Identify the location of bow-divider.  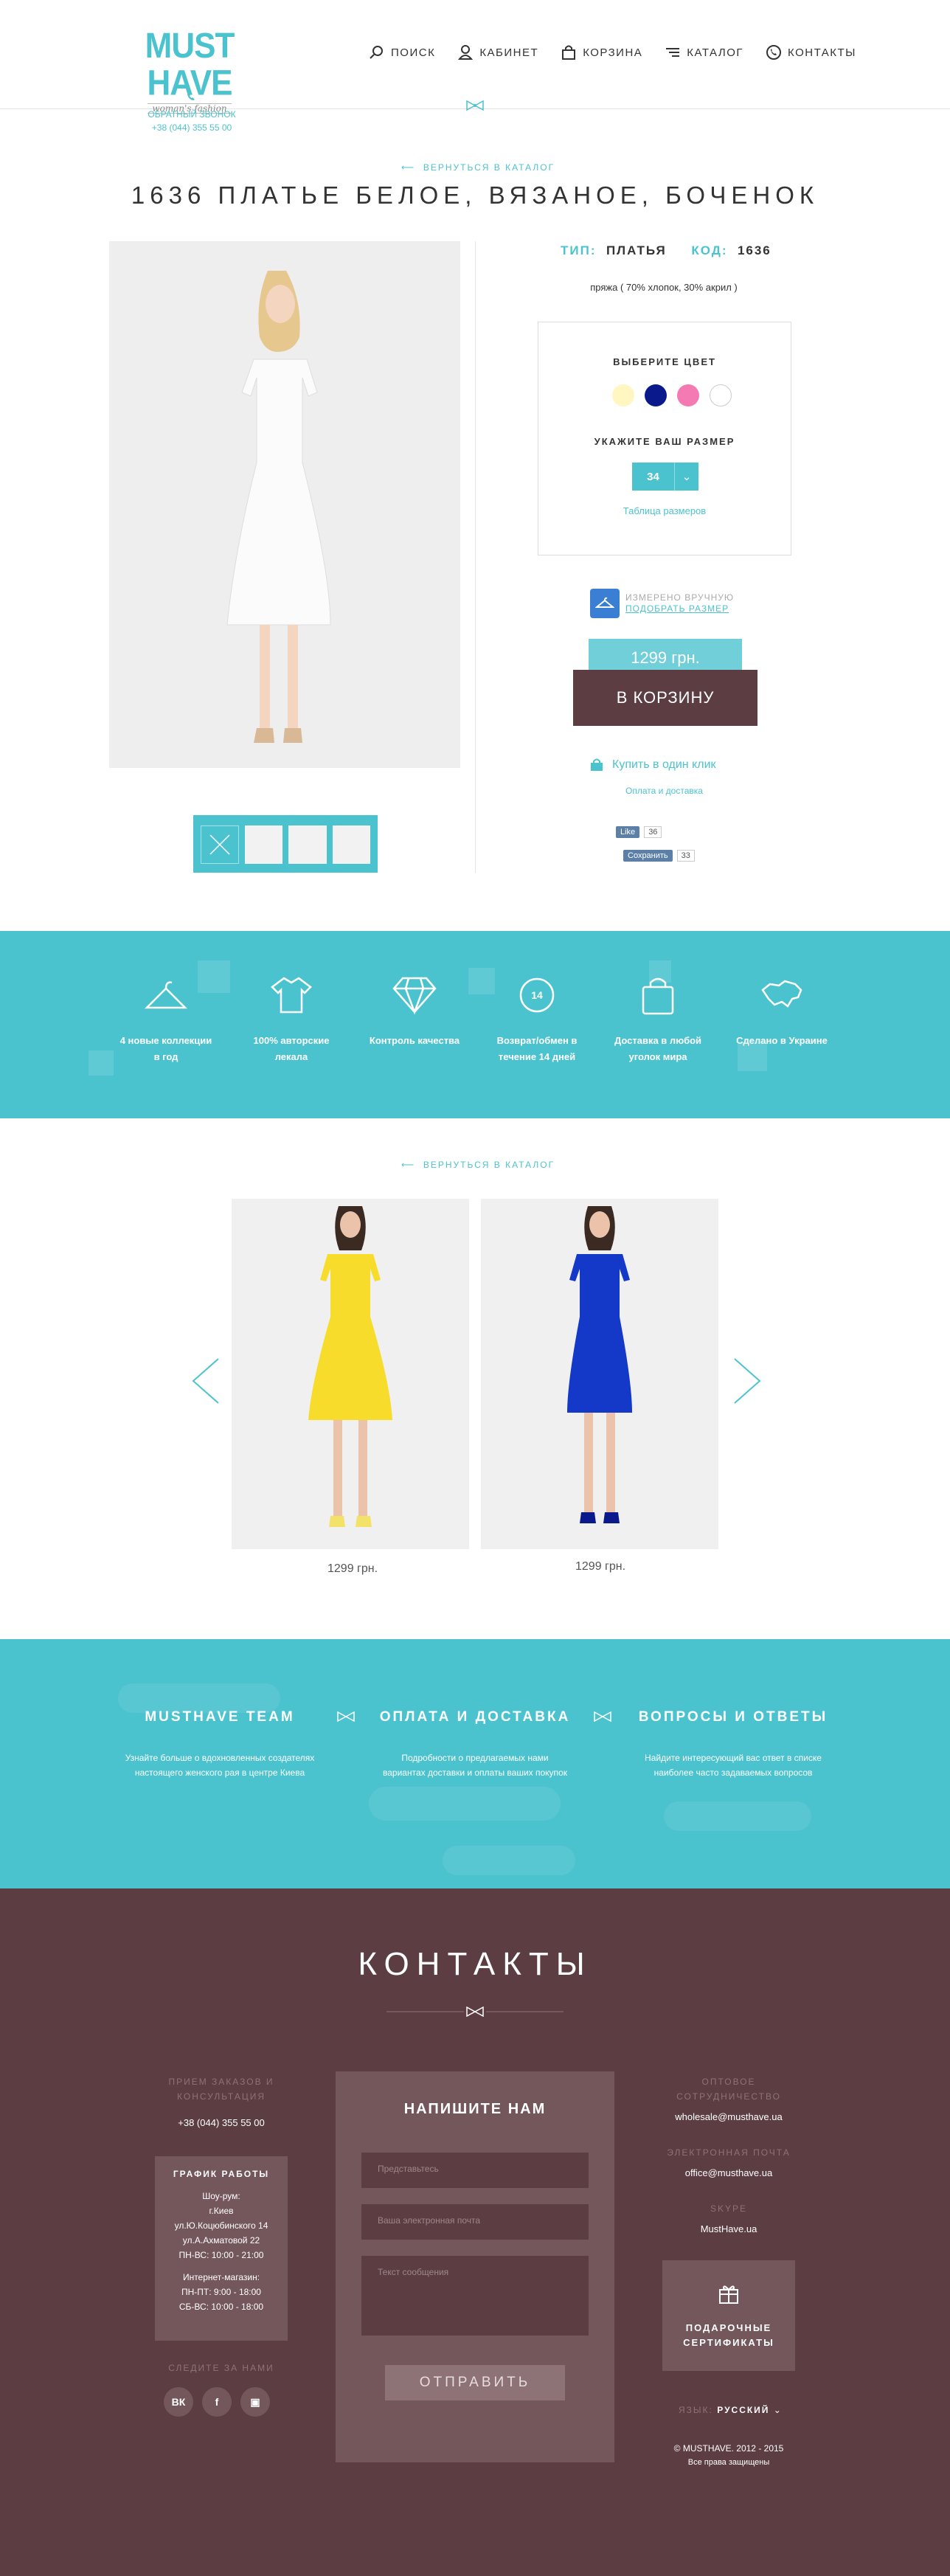
(475, 2012).